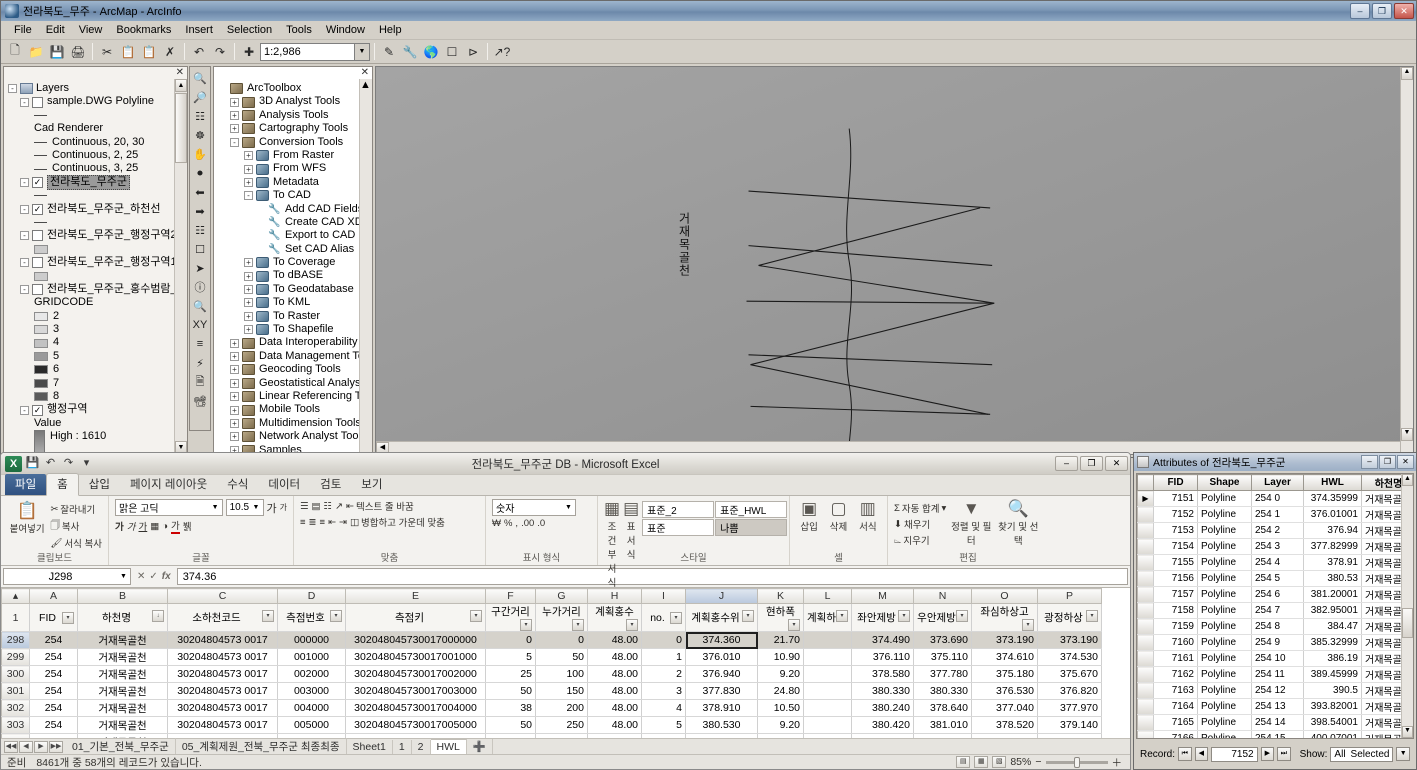 The width and height of the screenshot is (1417, 770). Describe the element at coordinates (57, 52) in the screenshot. I see `save-icon: 💾` at that location.